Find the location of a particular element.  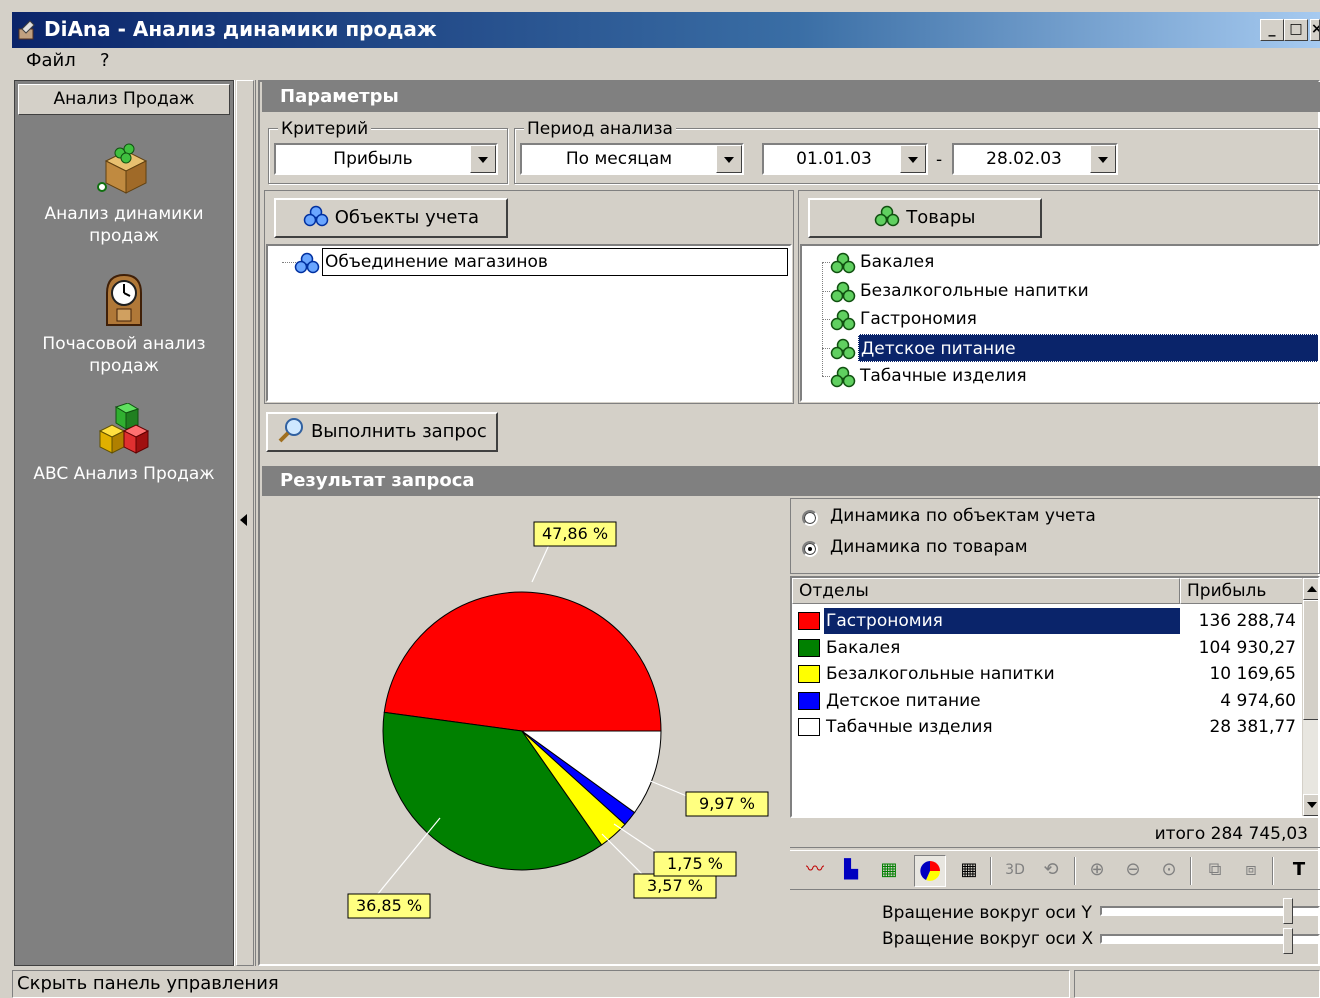

table-row: Безалкогольные напитки 10 169,65 is located at coordinates (1049, 674).